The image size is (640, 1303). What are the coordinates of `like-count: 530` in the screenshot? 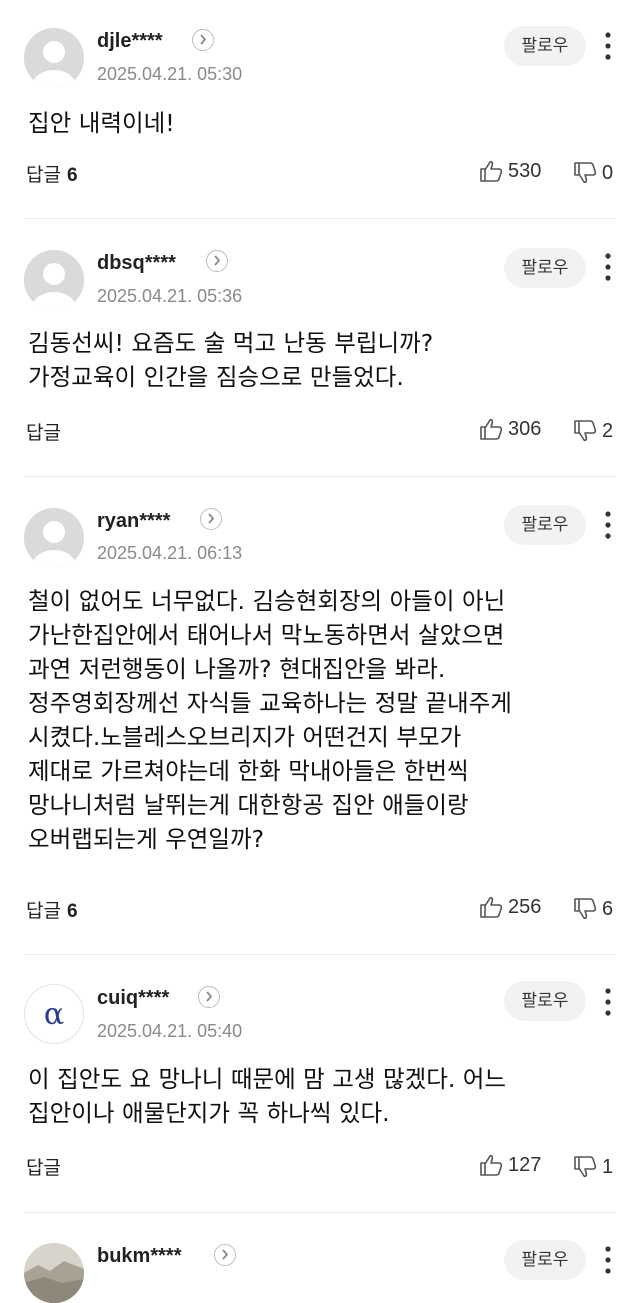 It's located at (525, 170).